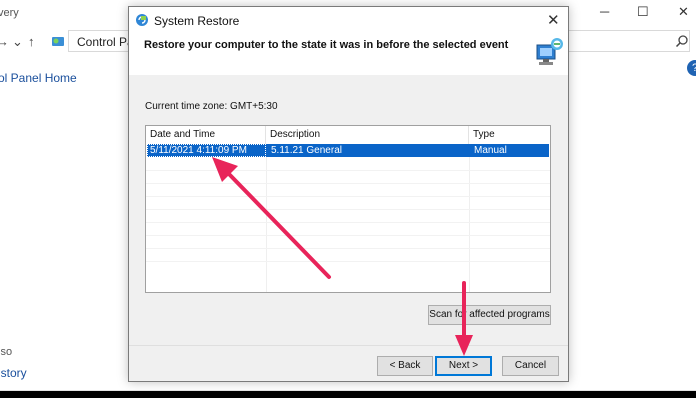 This screenshot has width=696, height=398. I want to click on close-icon: ✕, so click(683, 12).